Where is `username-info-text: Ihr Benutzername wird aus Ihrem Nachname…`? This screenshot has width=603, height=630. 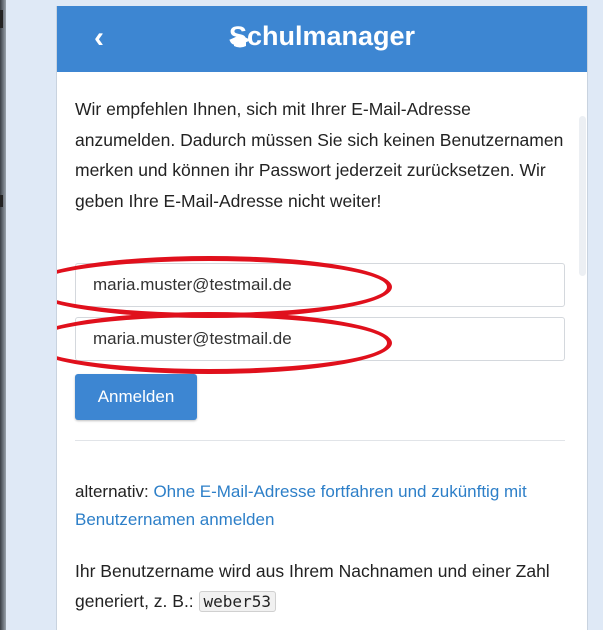 username-info-text: Ihr Benutzername wird aus Ihrem Nachname… is located at coordinates (312, 586).